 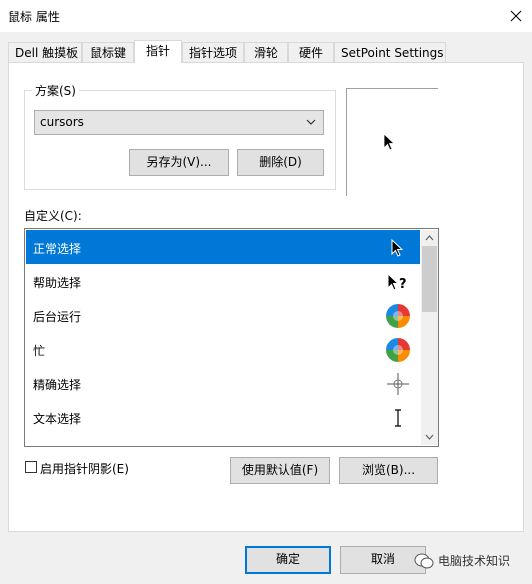 What do you see at coordinates (223, 281) in the screenshot?
I see `list-item: 帮助选择 ?` at bounding box center [223, 281].